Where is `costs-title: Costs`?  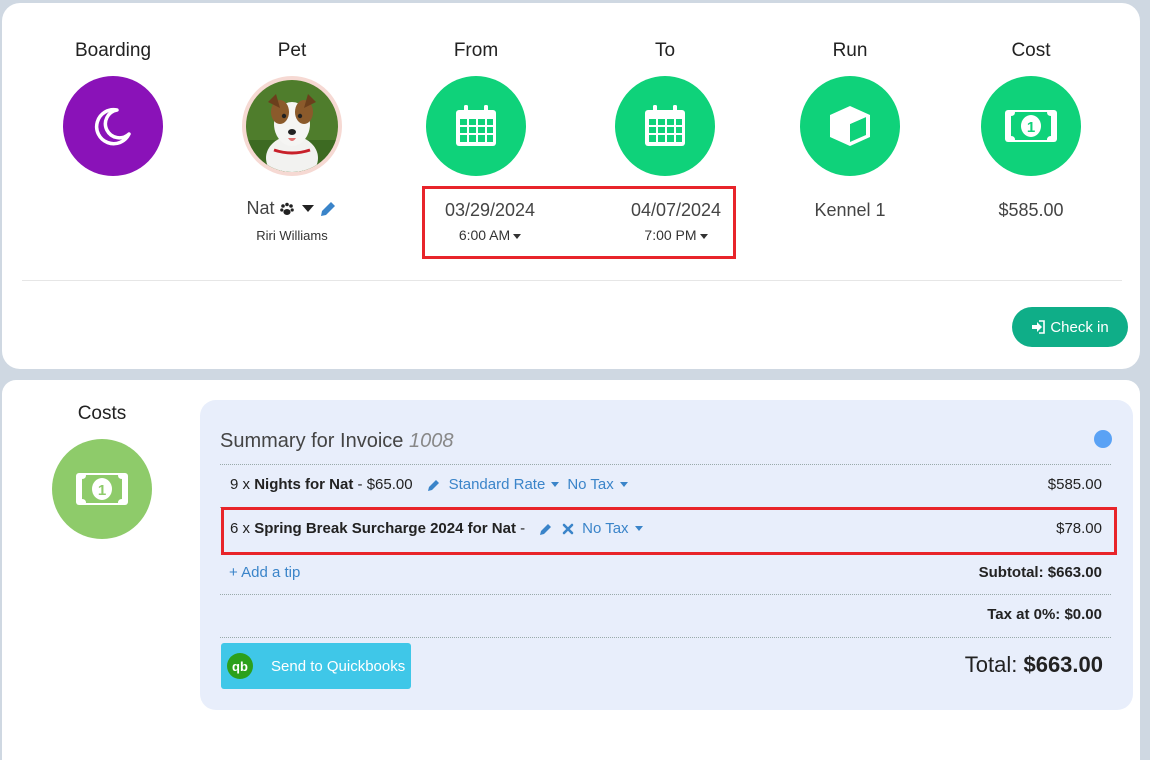
costs-title: Costs is located at coordinates (102, 413).